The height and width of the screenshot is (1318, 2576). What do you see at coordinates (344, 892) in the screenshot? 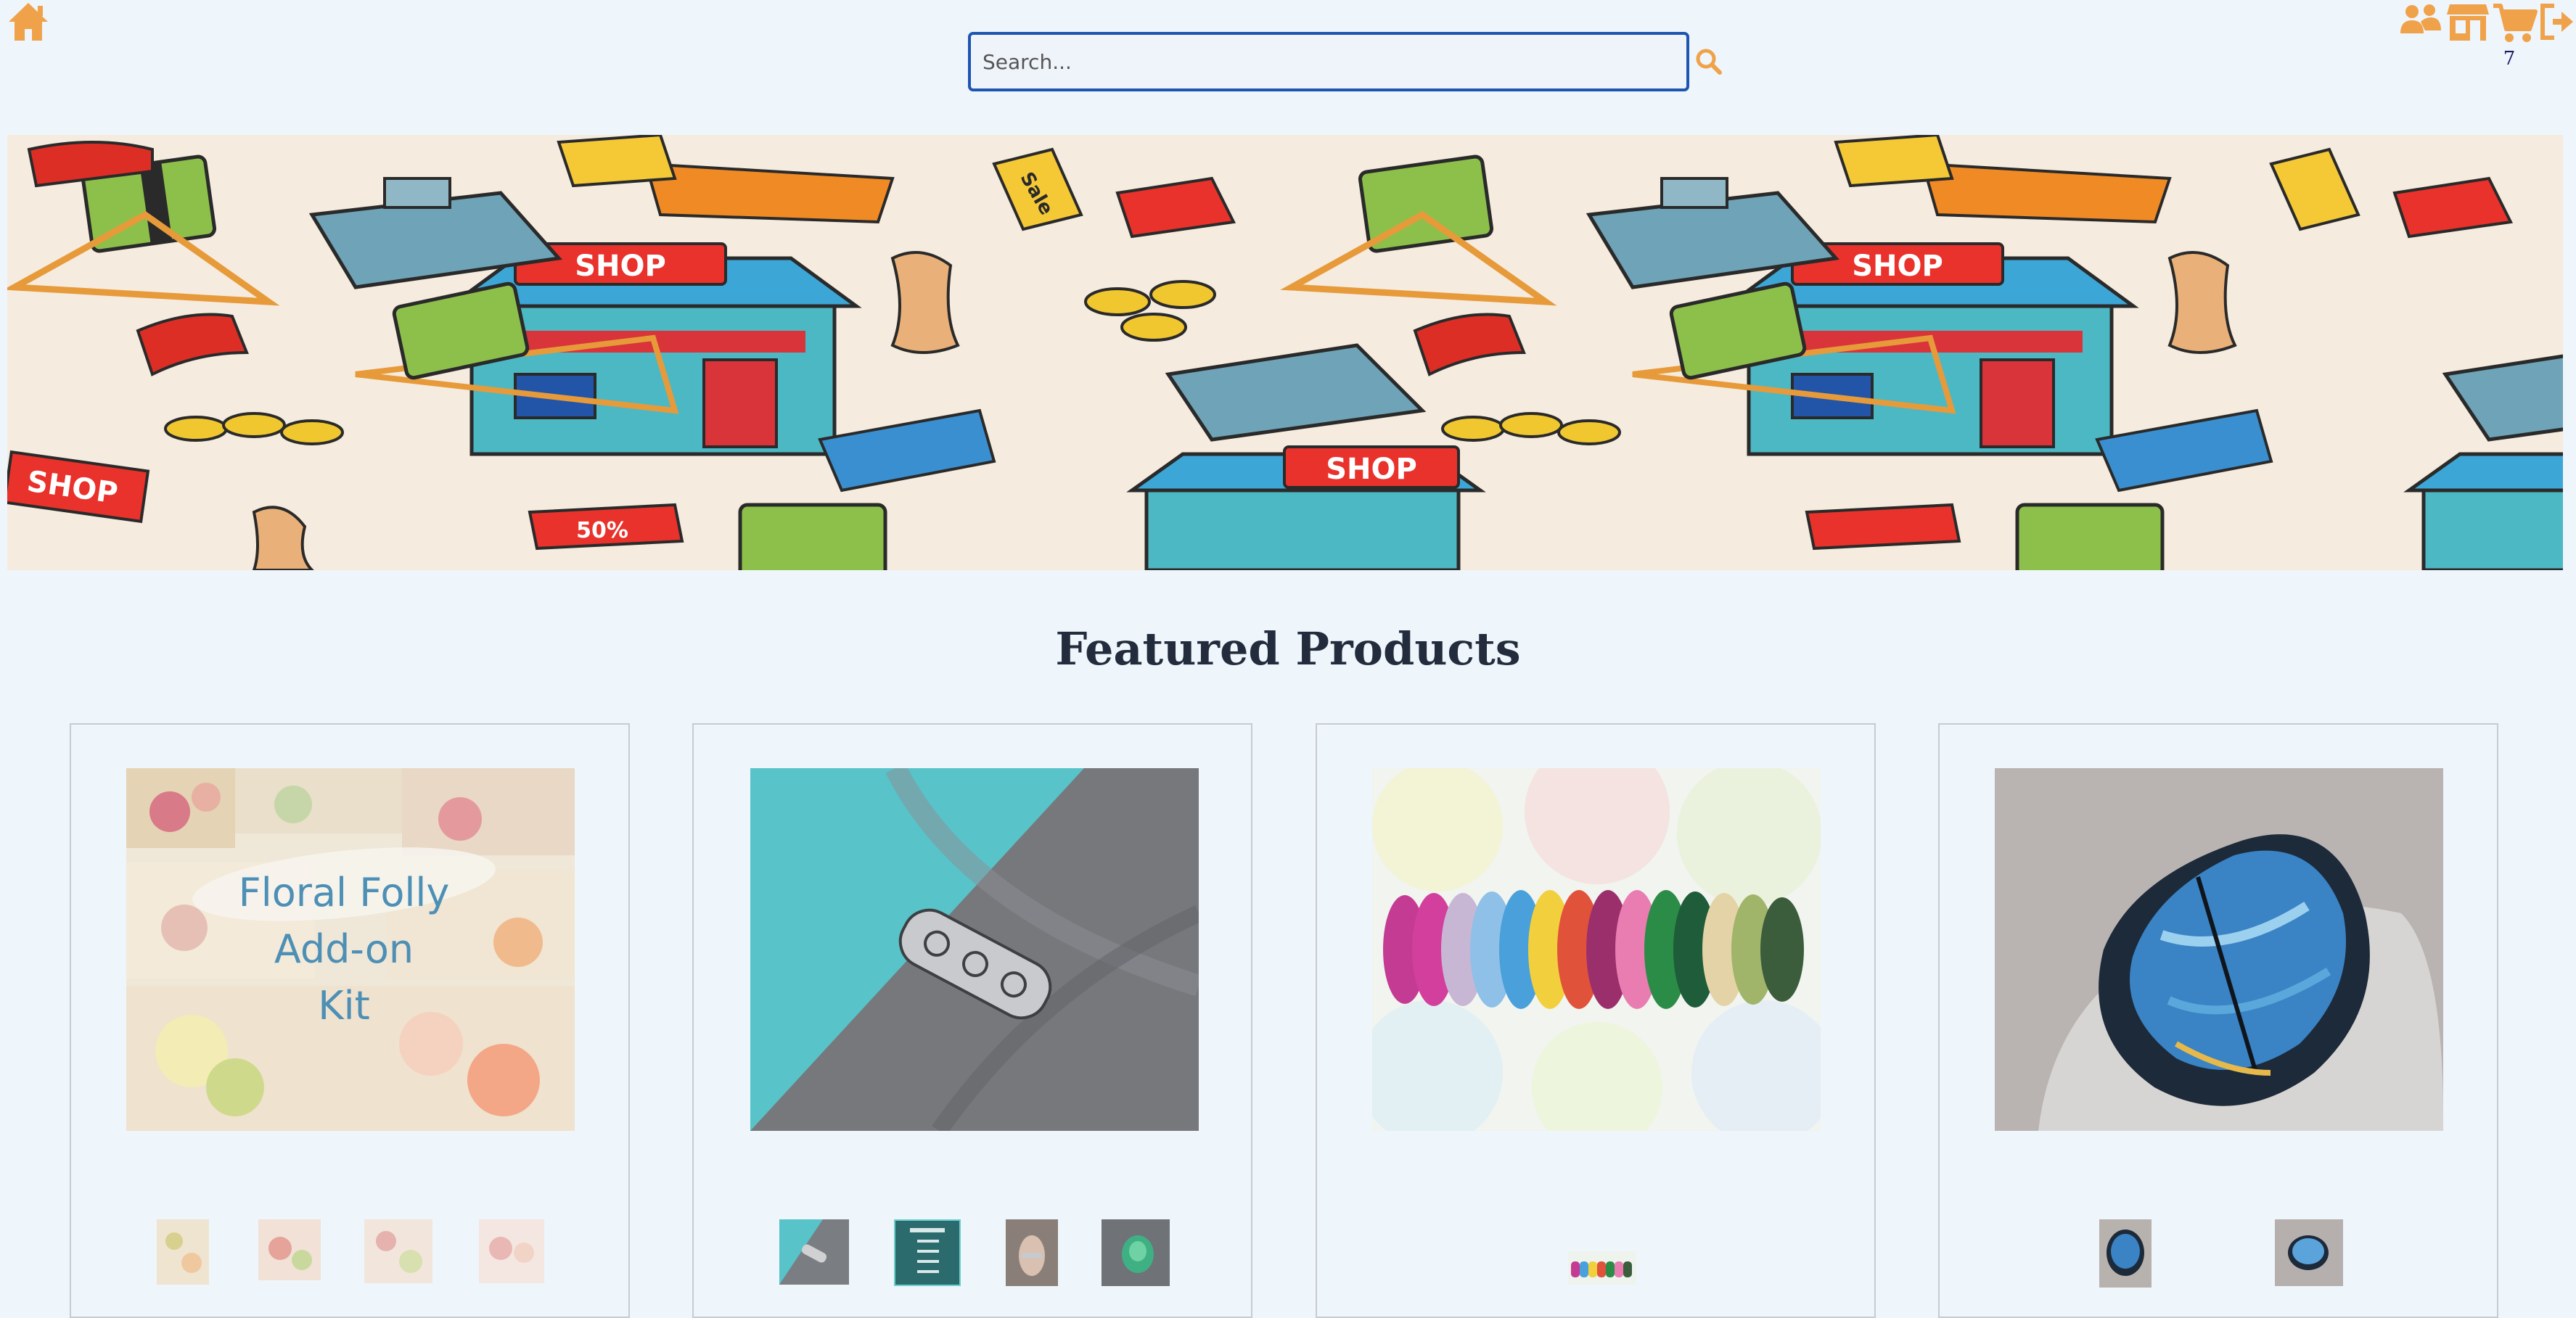
I see `product-image-text: Floral Folly` at bounding box center [344, 892].